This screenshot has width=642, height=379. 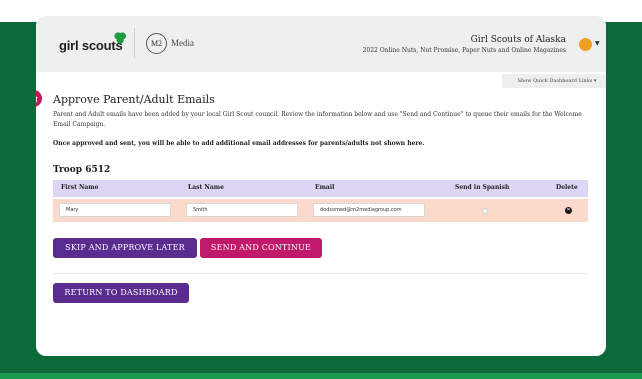 I want to click on home-icon, so click(x=39, y=98).